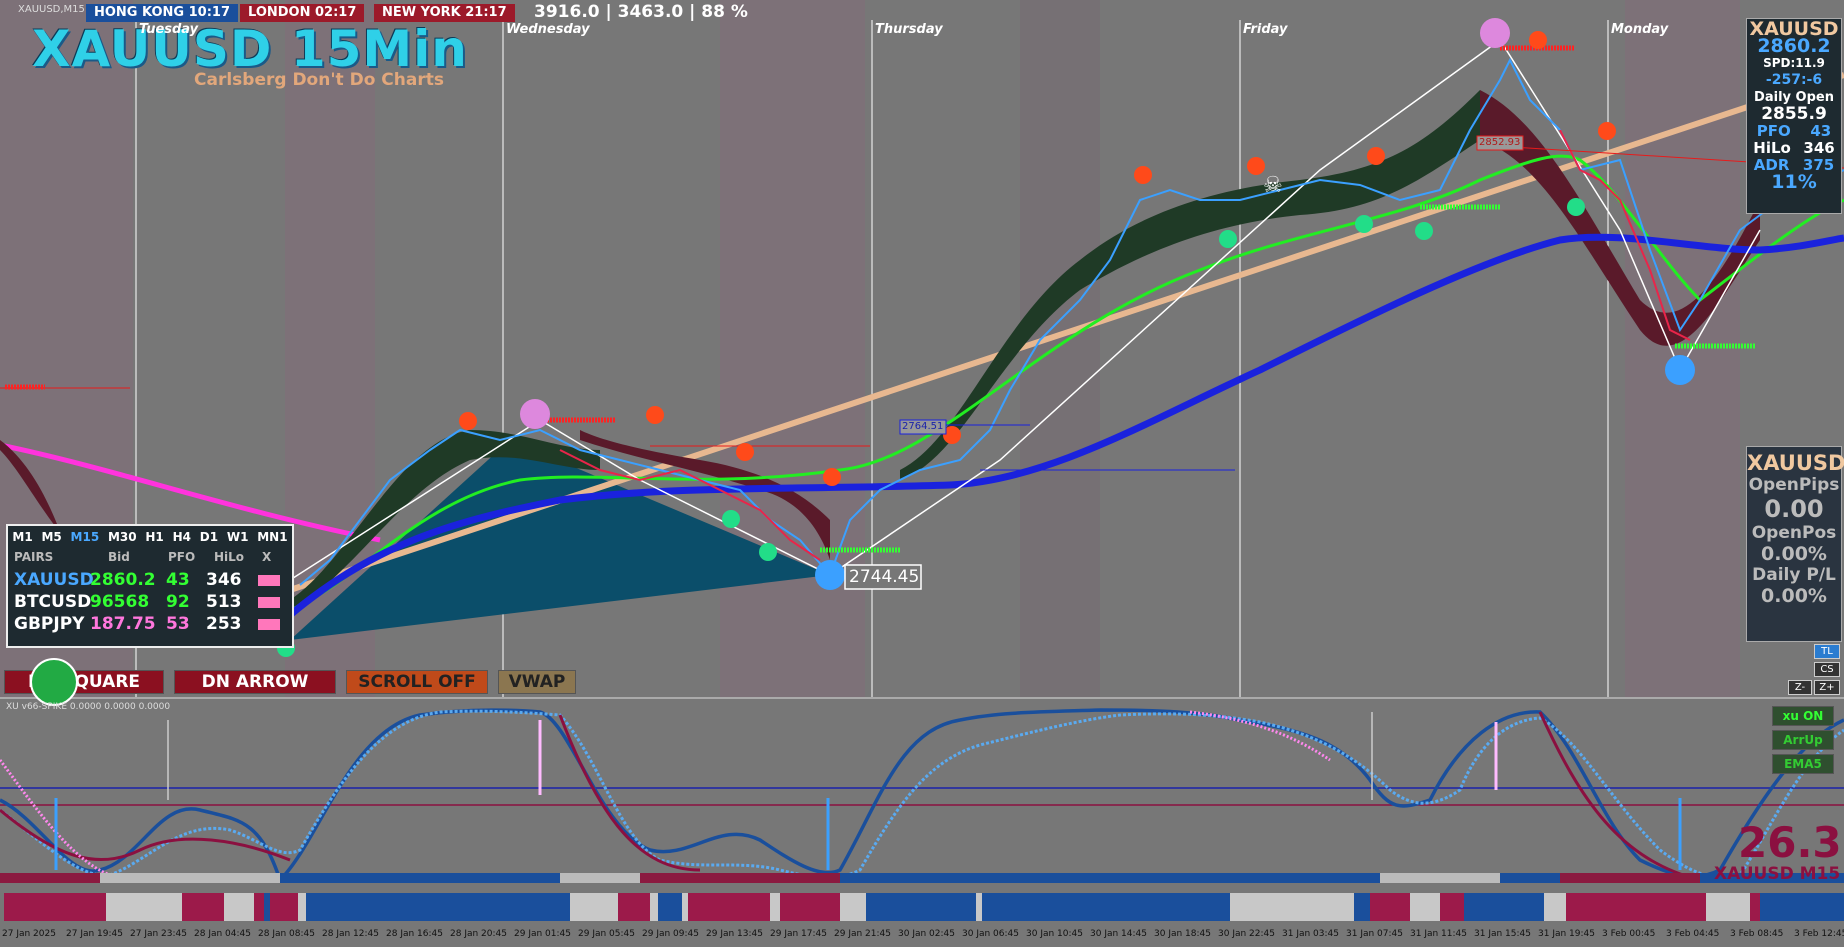 Image resolution: width=1844 pixels, height=947 pixels. What do you see at coordinates (182, 557) in the screenshot?
I see `header-pfo: PFO` at bounding box center [182, 557].